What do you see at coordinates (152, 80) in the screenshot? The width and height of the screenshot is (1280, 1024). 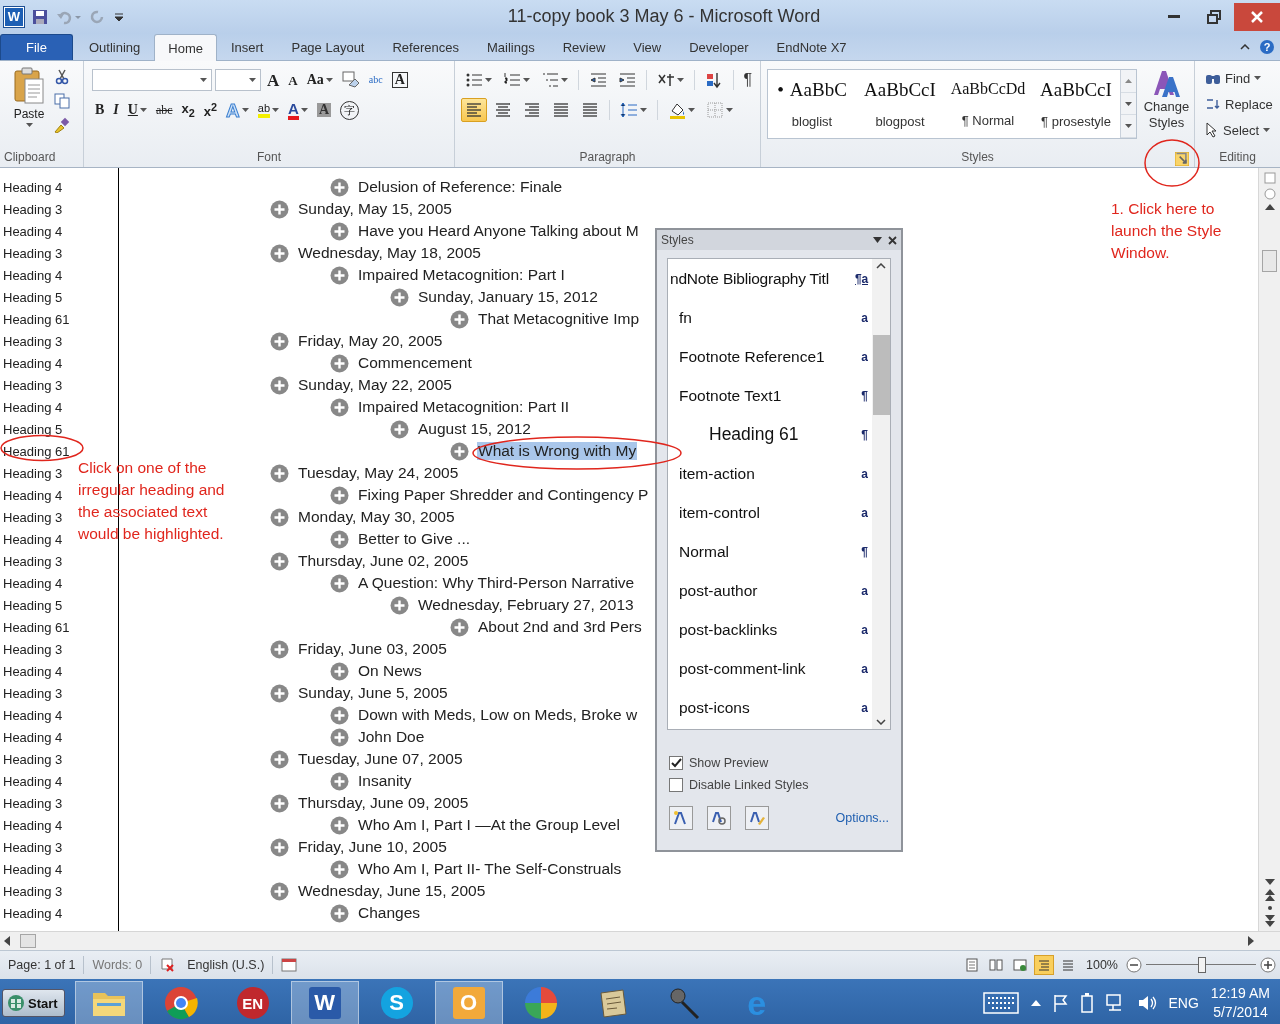 I see `font-name-field` at bounding box center [152, 80].